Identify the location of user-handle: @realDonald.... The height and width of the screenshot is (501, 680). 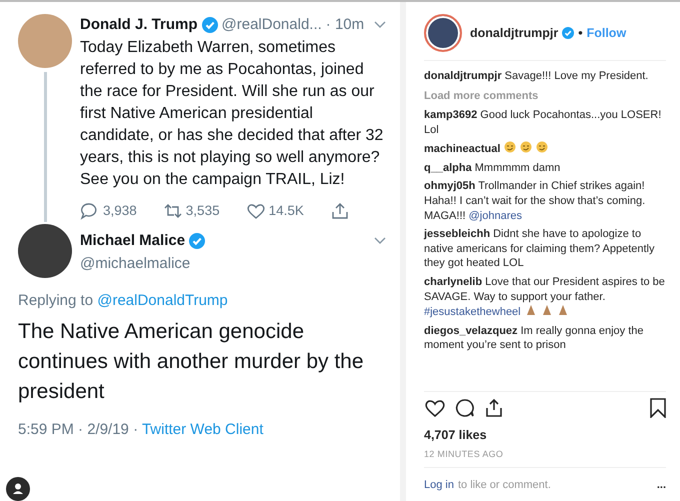
(272, 25).